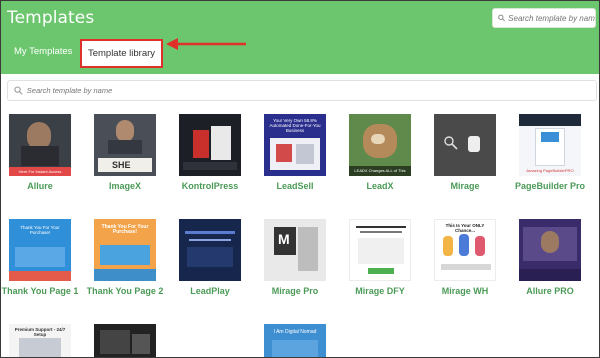  Describe the element at coordinates (206, 44) in the screenshot. I see `highlight-arrow-icon` at that location.